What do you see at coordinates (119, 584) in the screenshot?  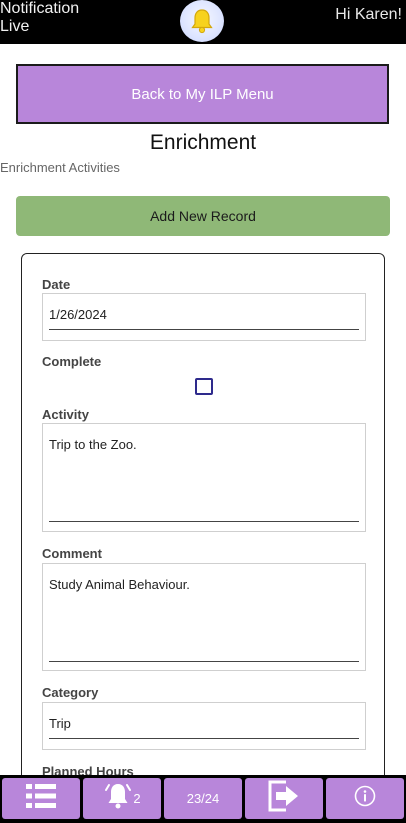 I see `comment-value: Study Animal Behaviour.` at bounding box center [119, 584].